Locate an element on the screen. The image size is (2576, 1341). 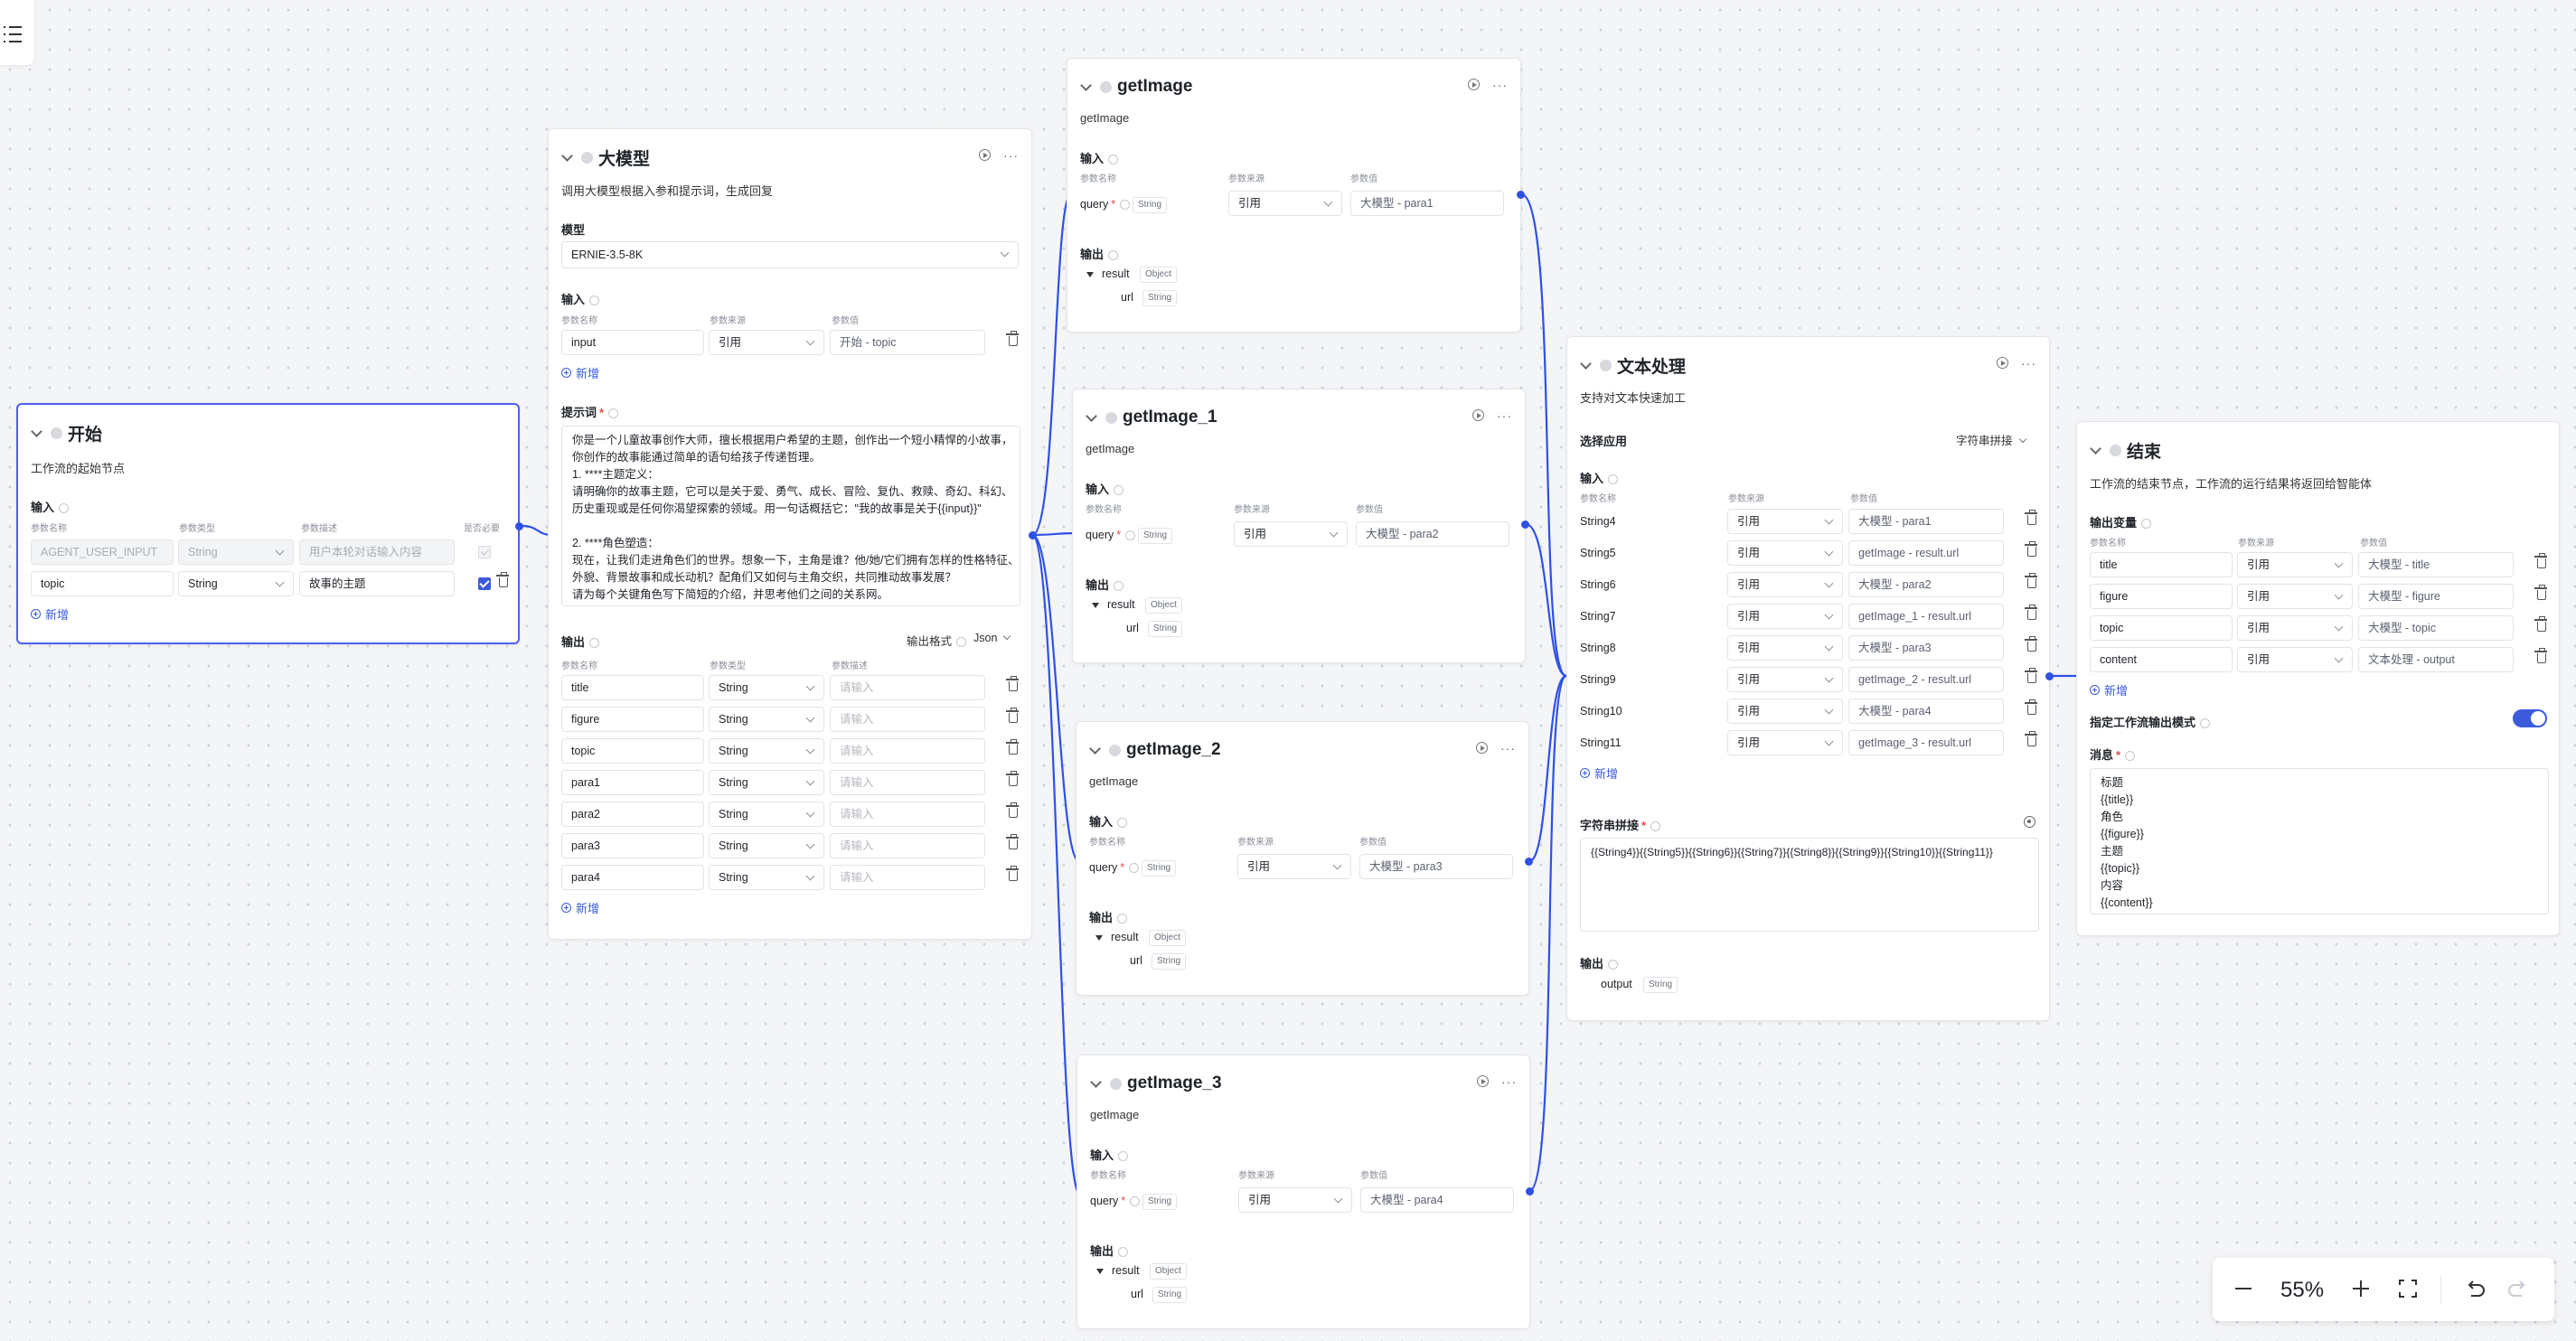
getimage-1-output-port is located at coordinates (1525, 524).